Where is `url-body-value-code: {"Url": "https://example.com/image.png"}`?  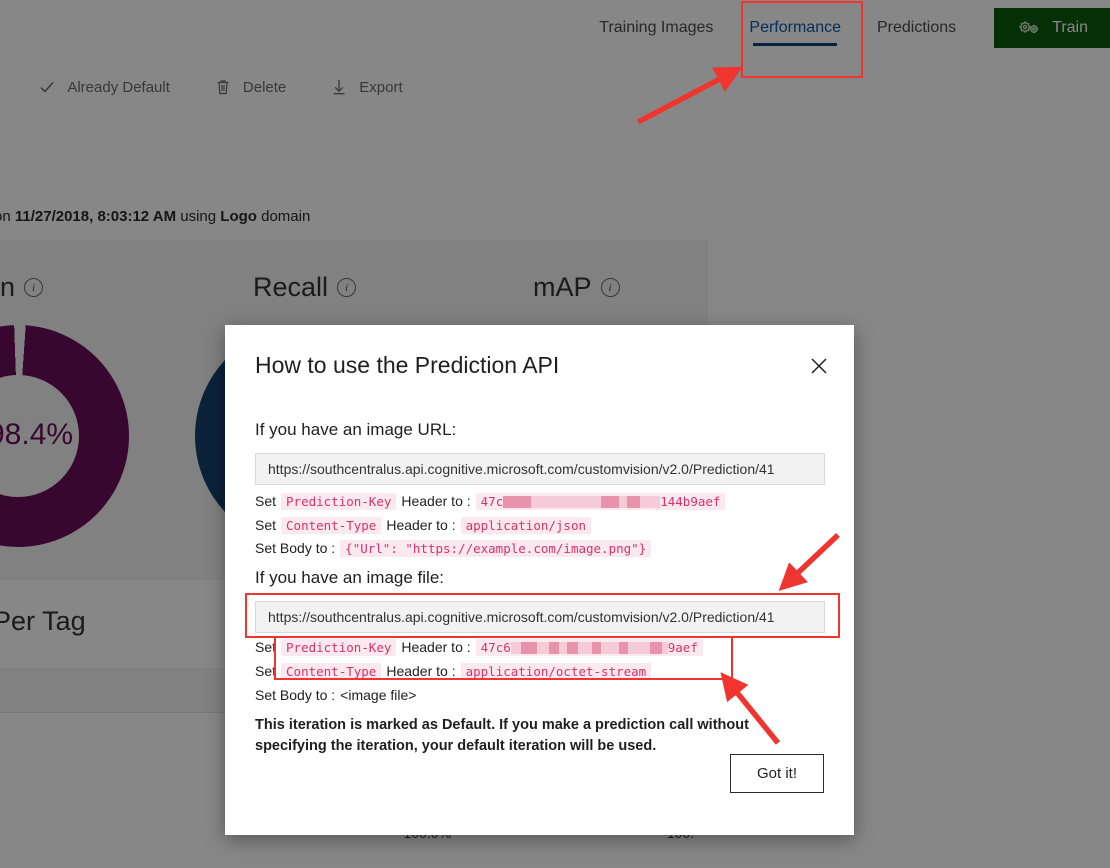 url-body-value-code: {"Url": "https://example.com/image.png"} is located at coordinates (496, 548).